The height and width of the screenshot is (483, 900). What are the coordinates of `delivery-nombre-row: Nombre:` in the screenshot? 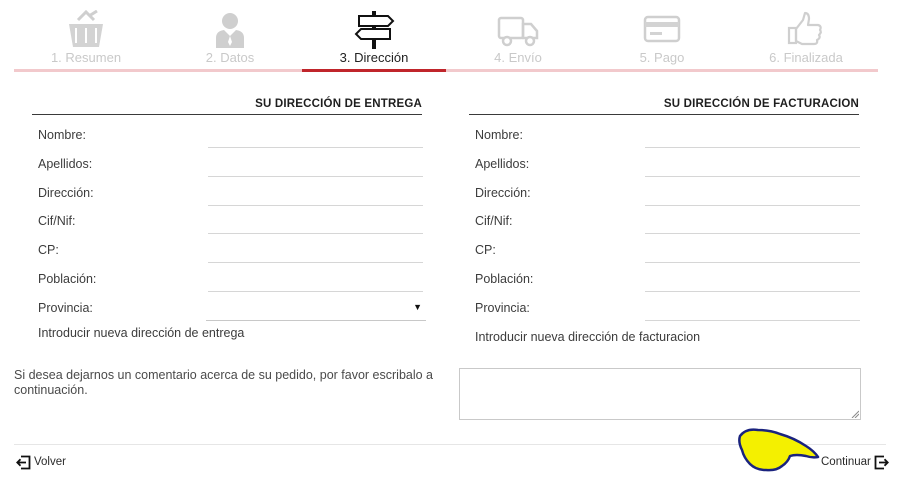 It's located at (227, 142).